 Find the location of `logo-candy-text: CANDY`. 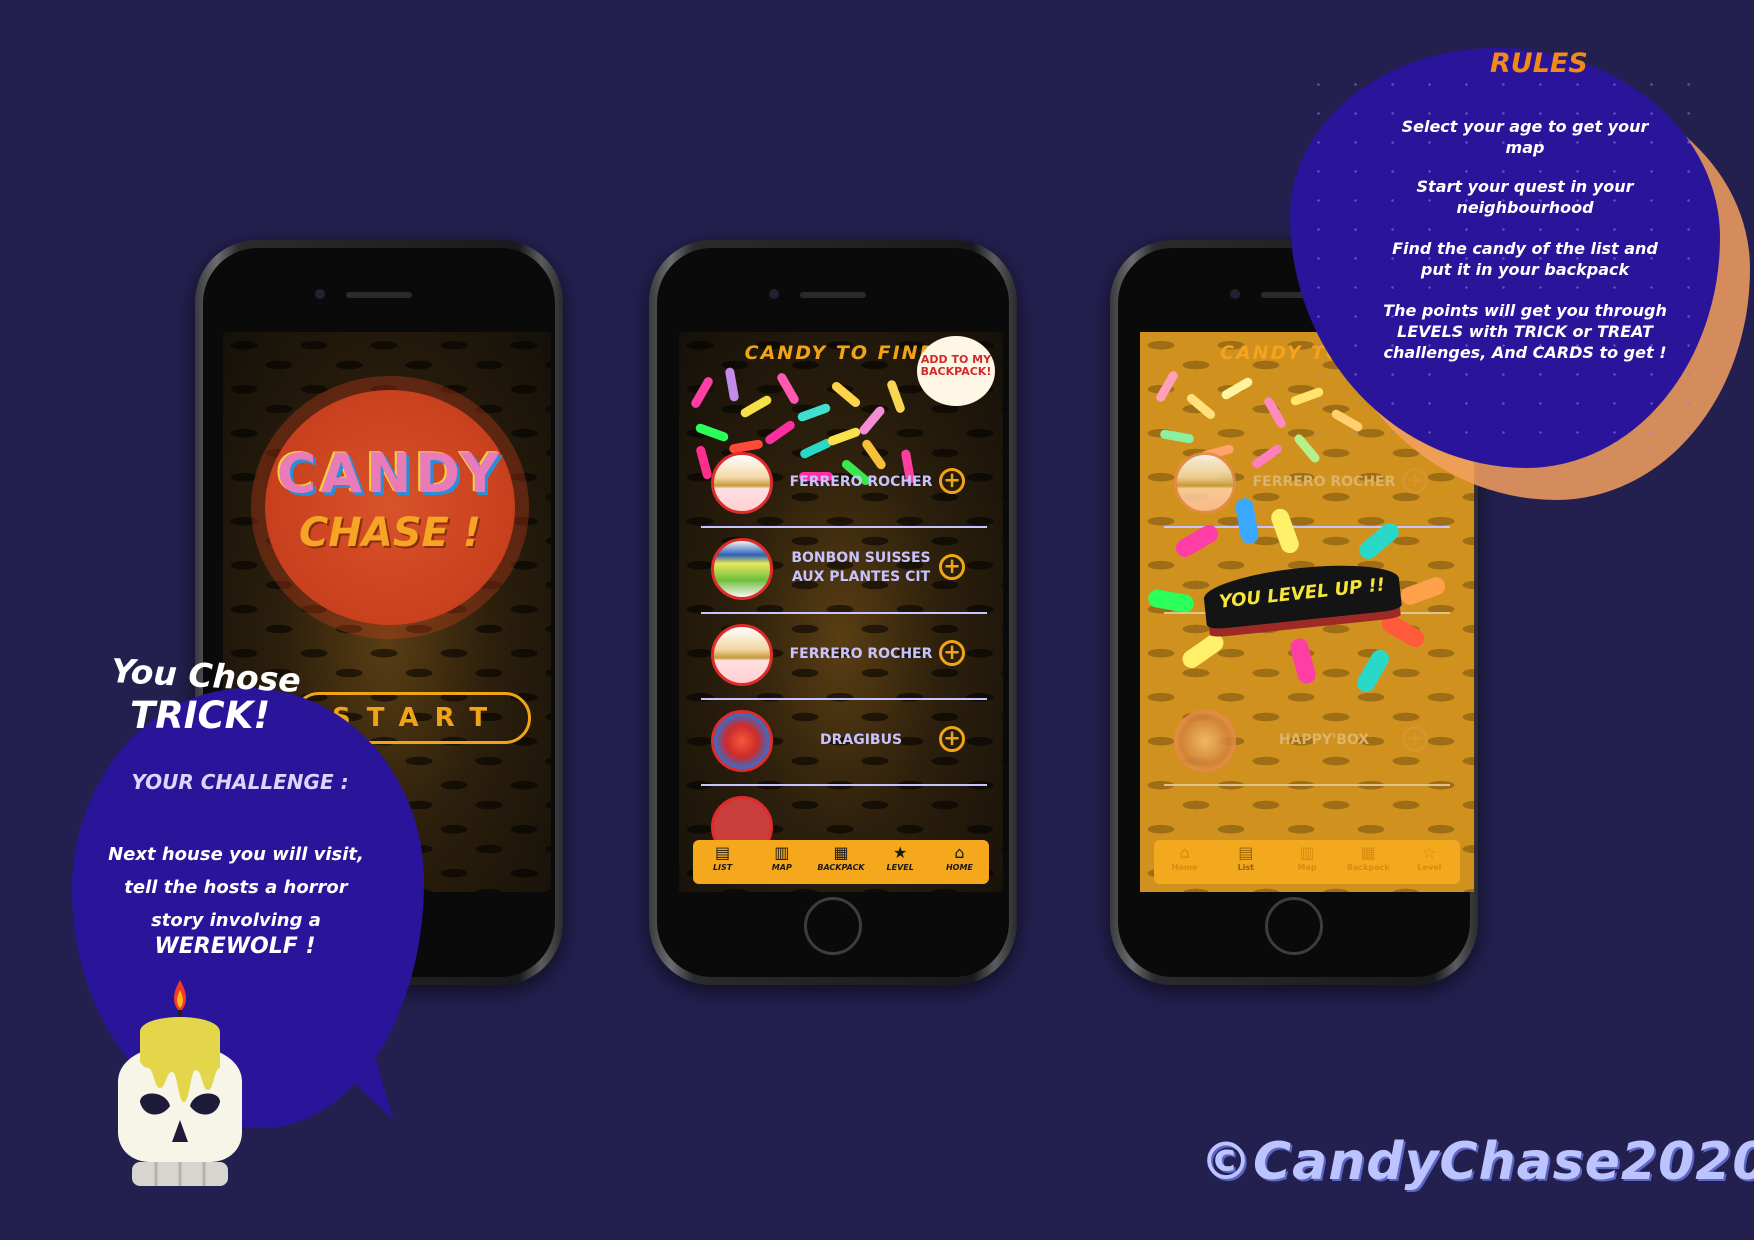

logo-candy-text: CANDY is located at coordinates (390, 473).